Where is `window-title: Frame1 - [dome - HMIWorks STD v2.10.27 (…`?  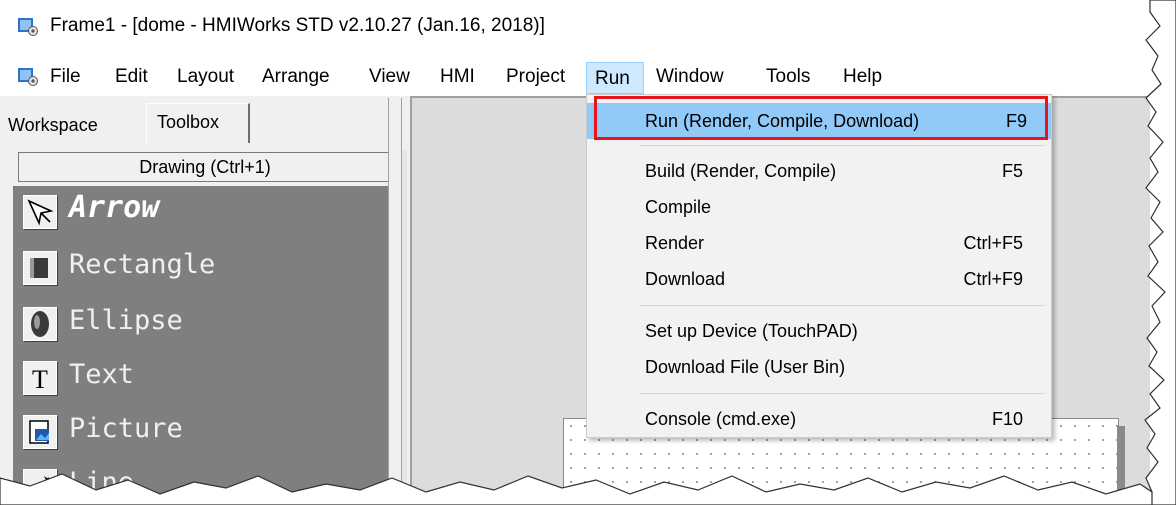 window-title: Frame1 - [dome - HMIWorks STD v2.10.27 (… is located at coordinates (297, 25).